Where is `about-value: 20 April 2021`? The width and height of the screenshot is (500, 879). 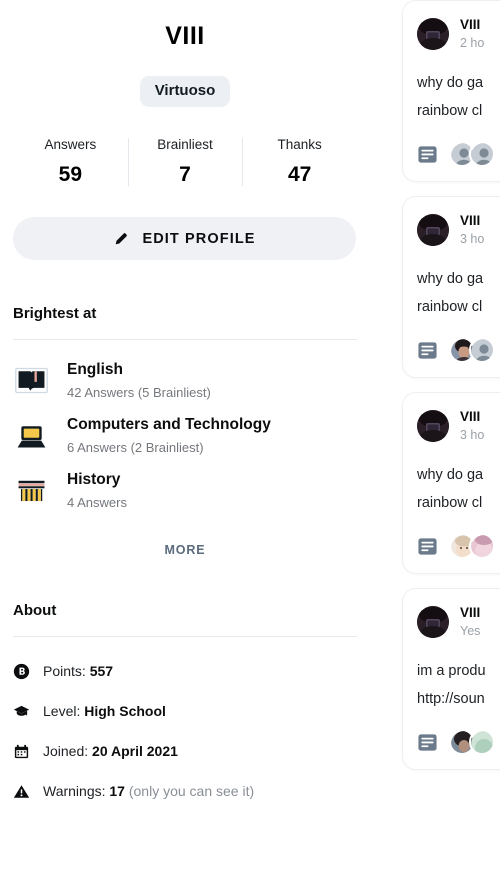 about-value: 20 April 2021 is located at coordinates (135, 750).